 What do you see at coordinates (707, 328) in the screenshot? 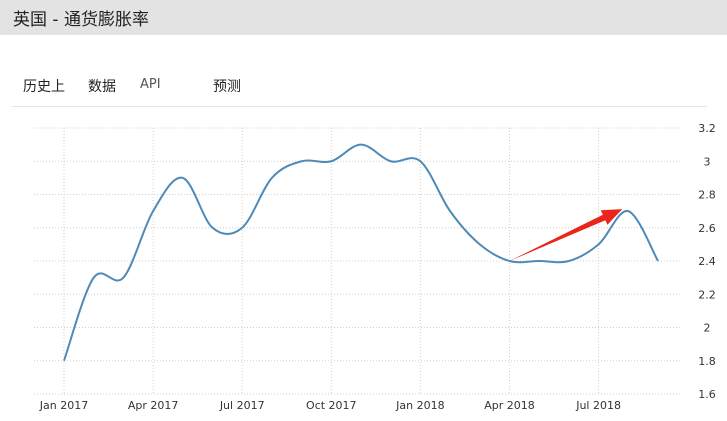
I see `y-tick-label: 2` at bounding box center [707, 328].